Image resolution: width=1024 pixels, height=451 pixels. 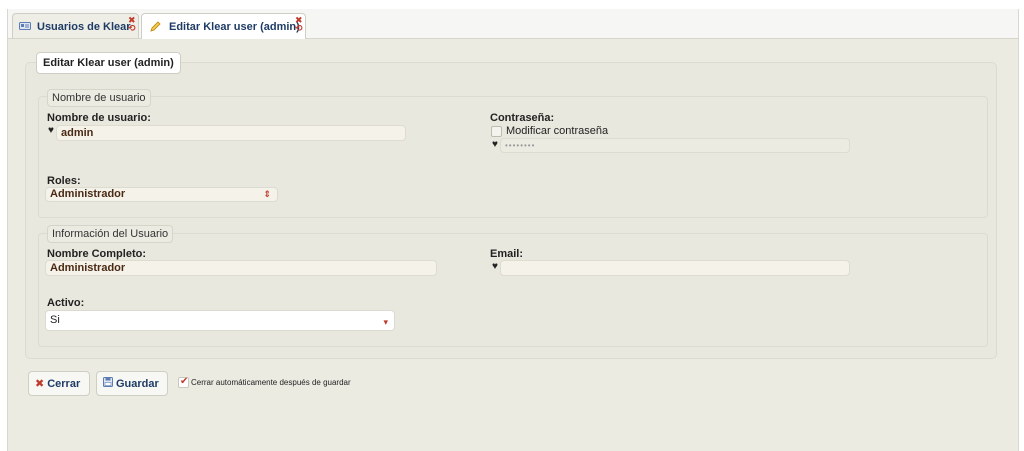 I want to click on tab-label: Usuarios de Klear, so click(x=84, y=27).